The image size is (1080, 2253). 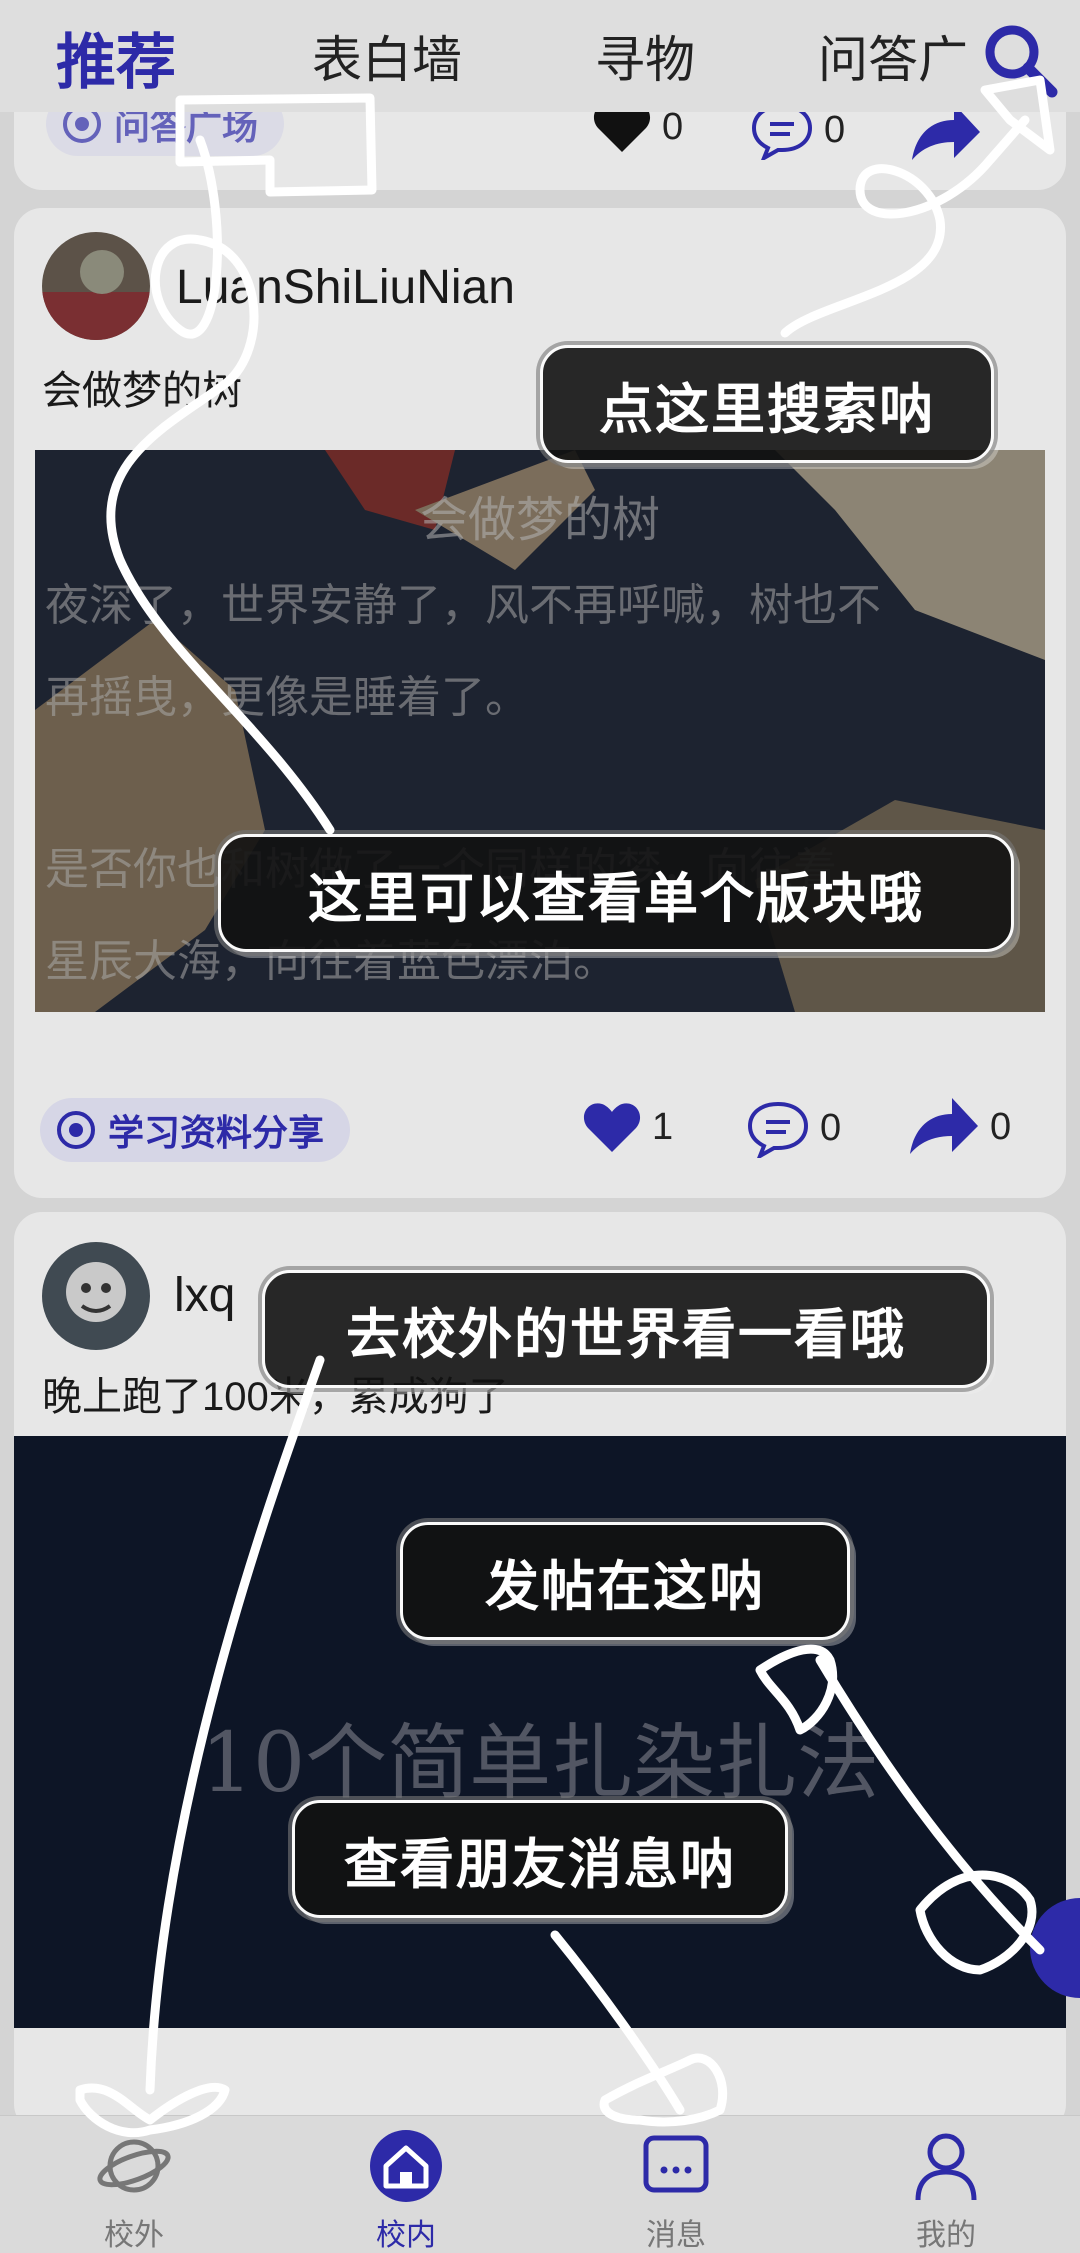 I want to click on nav-outside-label: 校外, so click(x=134, y=2235).